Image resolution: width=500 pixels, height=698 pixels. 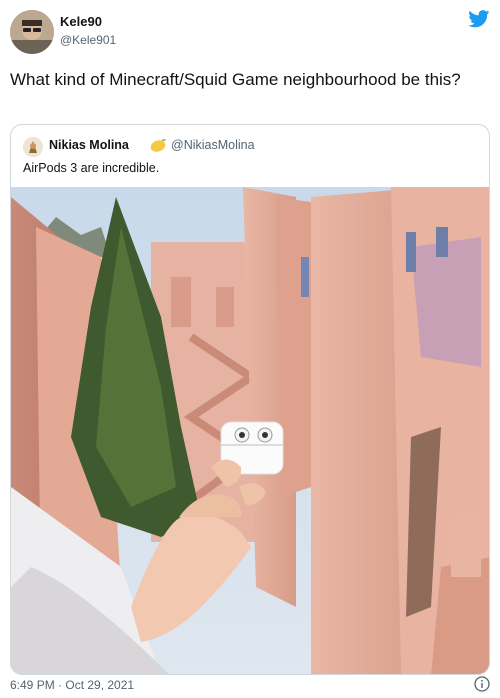 I want to click on author-handle: @Kele901, so click(x=88, y=40).